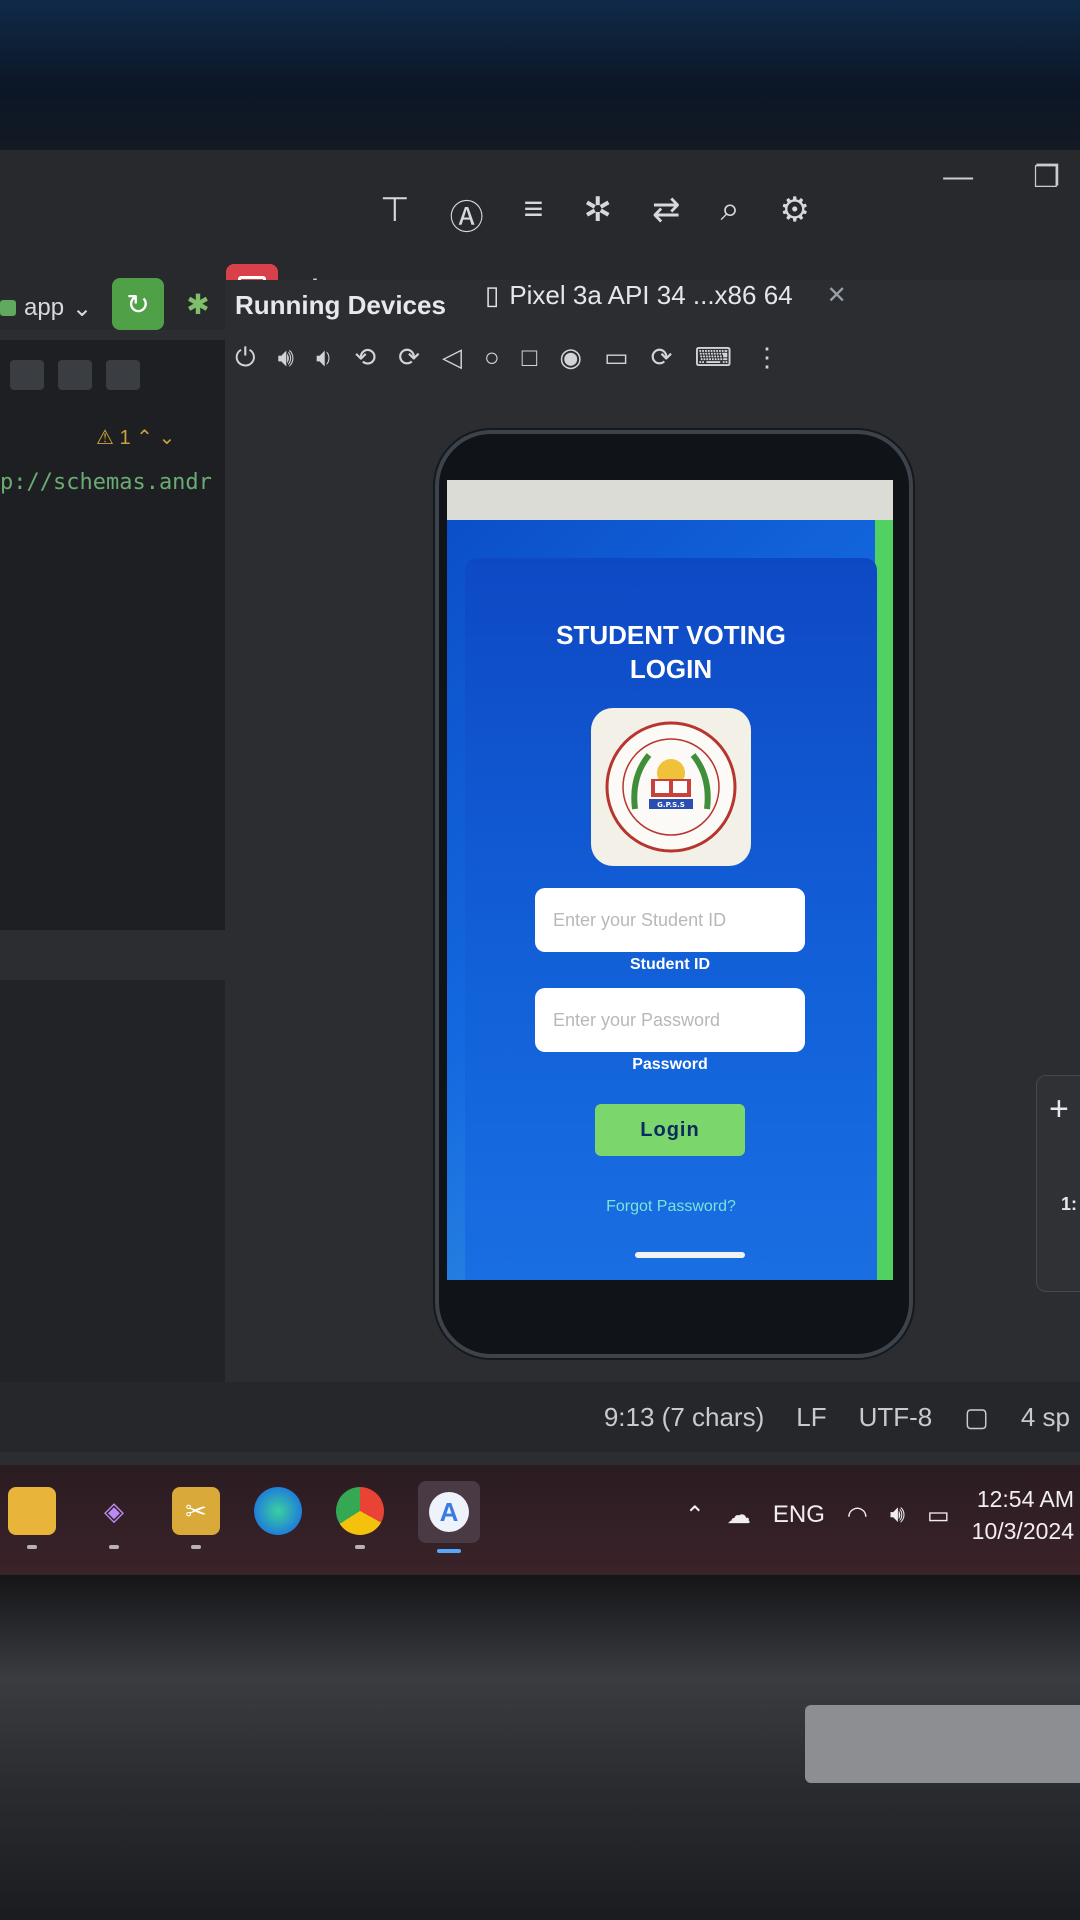  Describe the element at coordinates (1069, 1204) in the screenshot. I see `zoom-ratio: 1:` at that location.